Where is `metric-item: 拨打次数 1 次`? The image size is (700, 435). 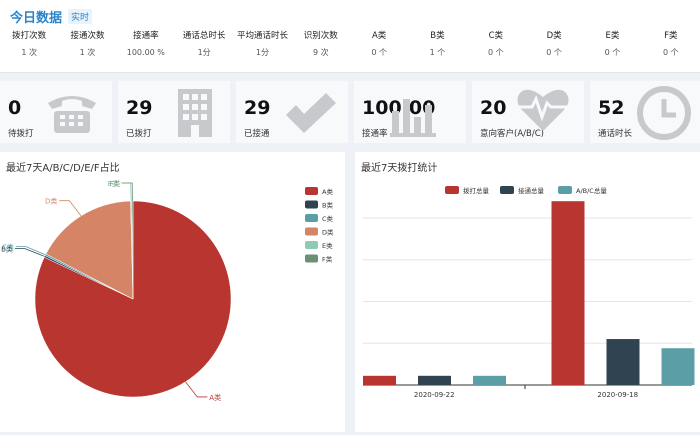 metric-item: 拨打次数 1 次 is located at coordinates (29, 48).